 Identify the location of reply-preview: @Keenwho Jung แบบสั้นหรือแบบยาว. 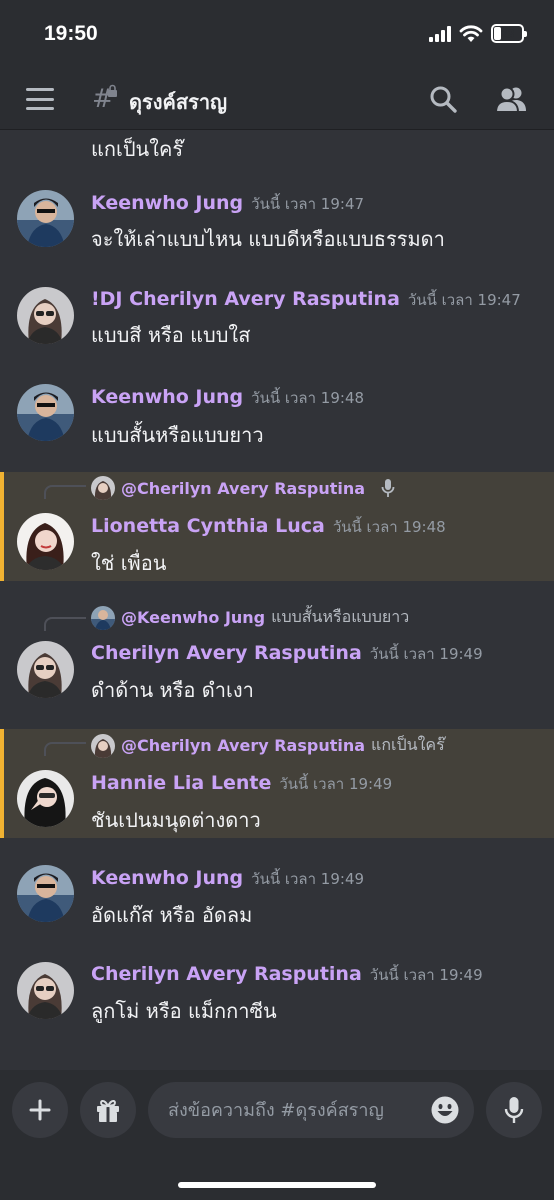
(250, 617).